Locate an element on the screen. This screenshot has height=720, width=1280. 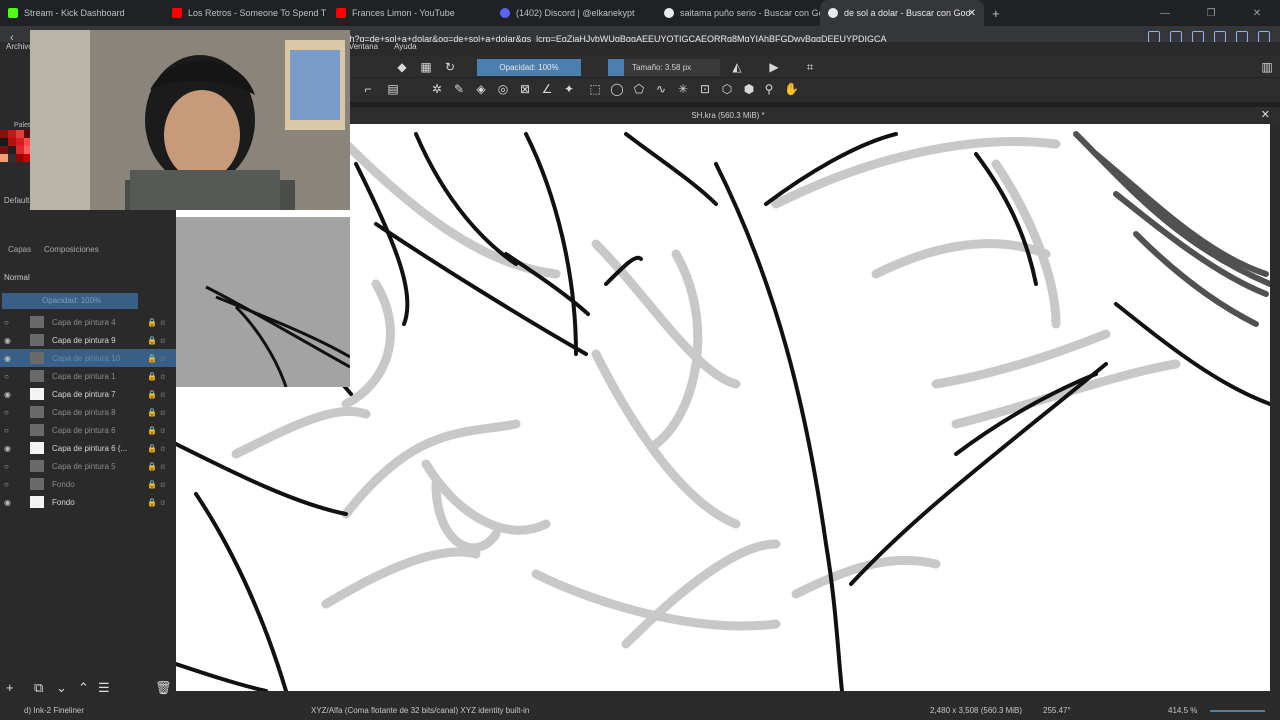
layer-row: ○ Capa de pintura 5 🔒α is located at coordinates (88, 466).